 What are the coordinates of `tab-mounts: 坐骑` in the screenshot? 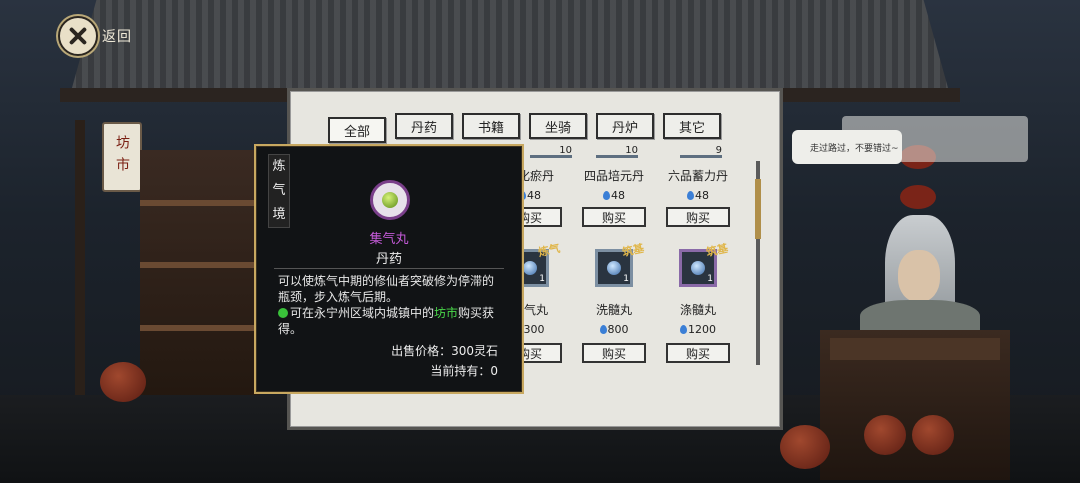 It's located at (558, 126).